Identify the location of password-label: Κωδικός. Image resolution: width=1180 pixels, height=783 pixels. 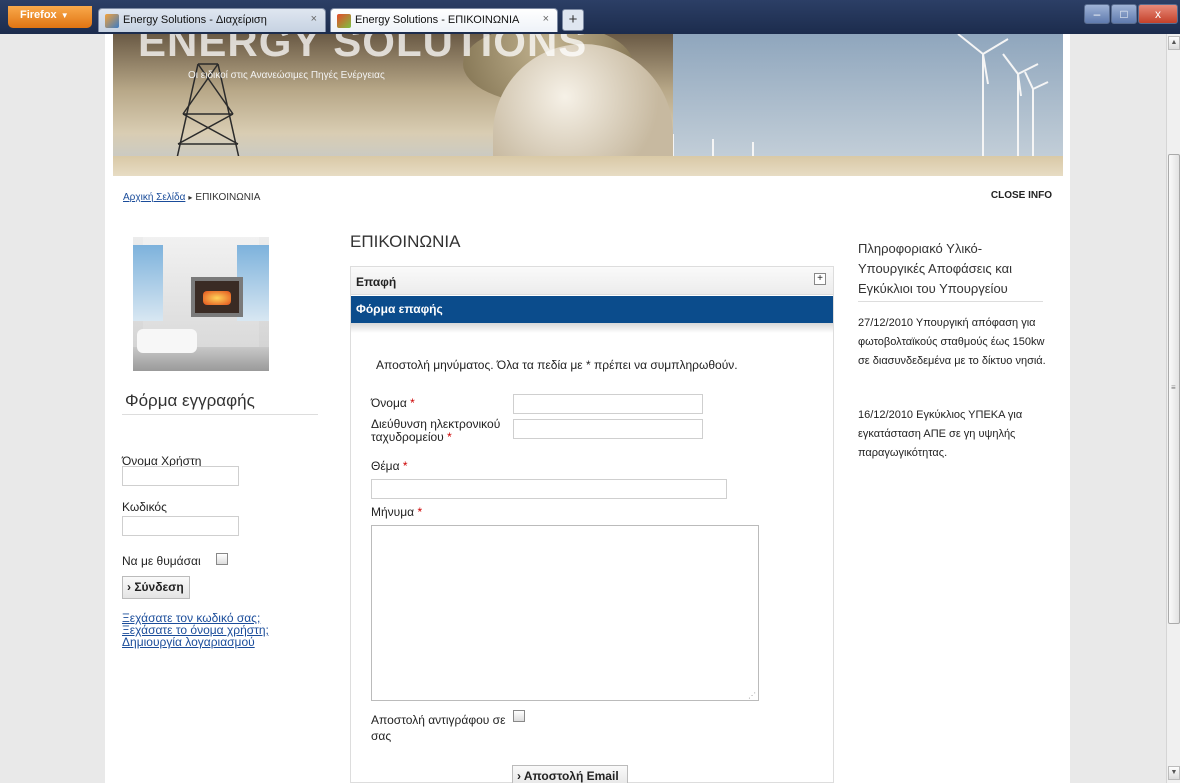
(144, 507).